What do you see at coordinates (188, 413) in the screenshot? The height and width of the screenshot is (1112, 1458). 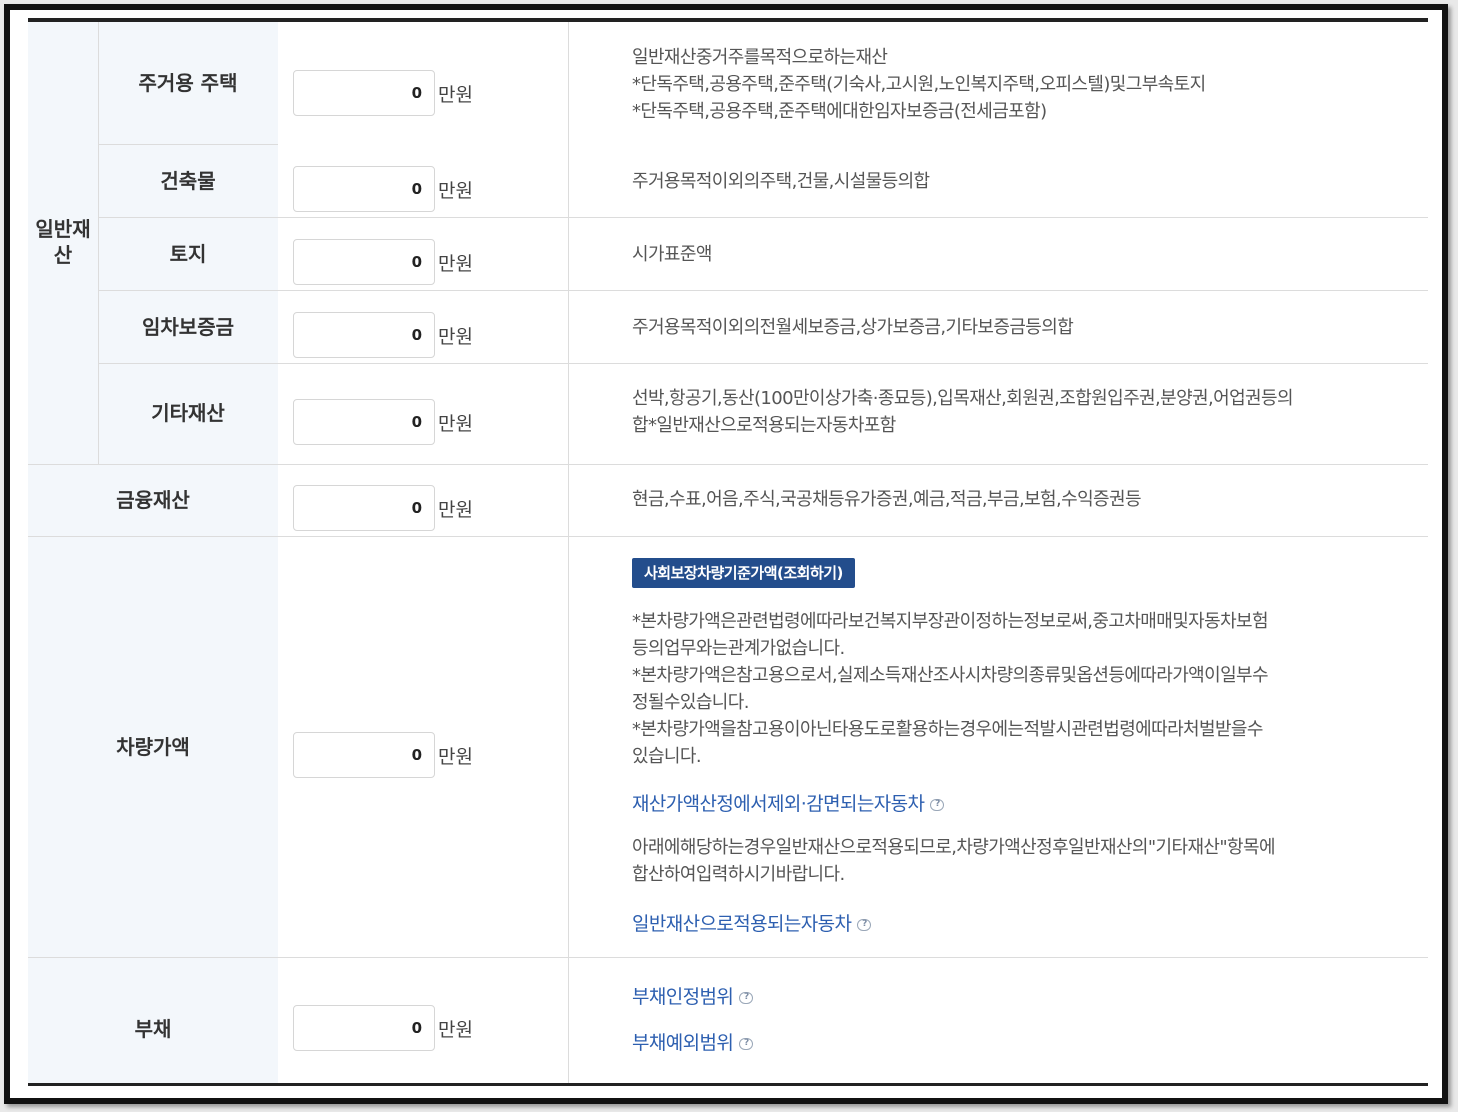 I see `other-assets-label: 기타재산` at bounding box center [188, 413].